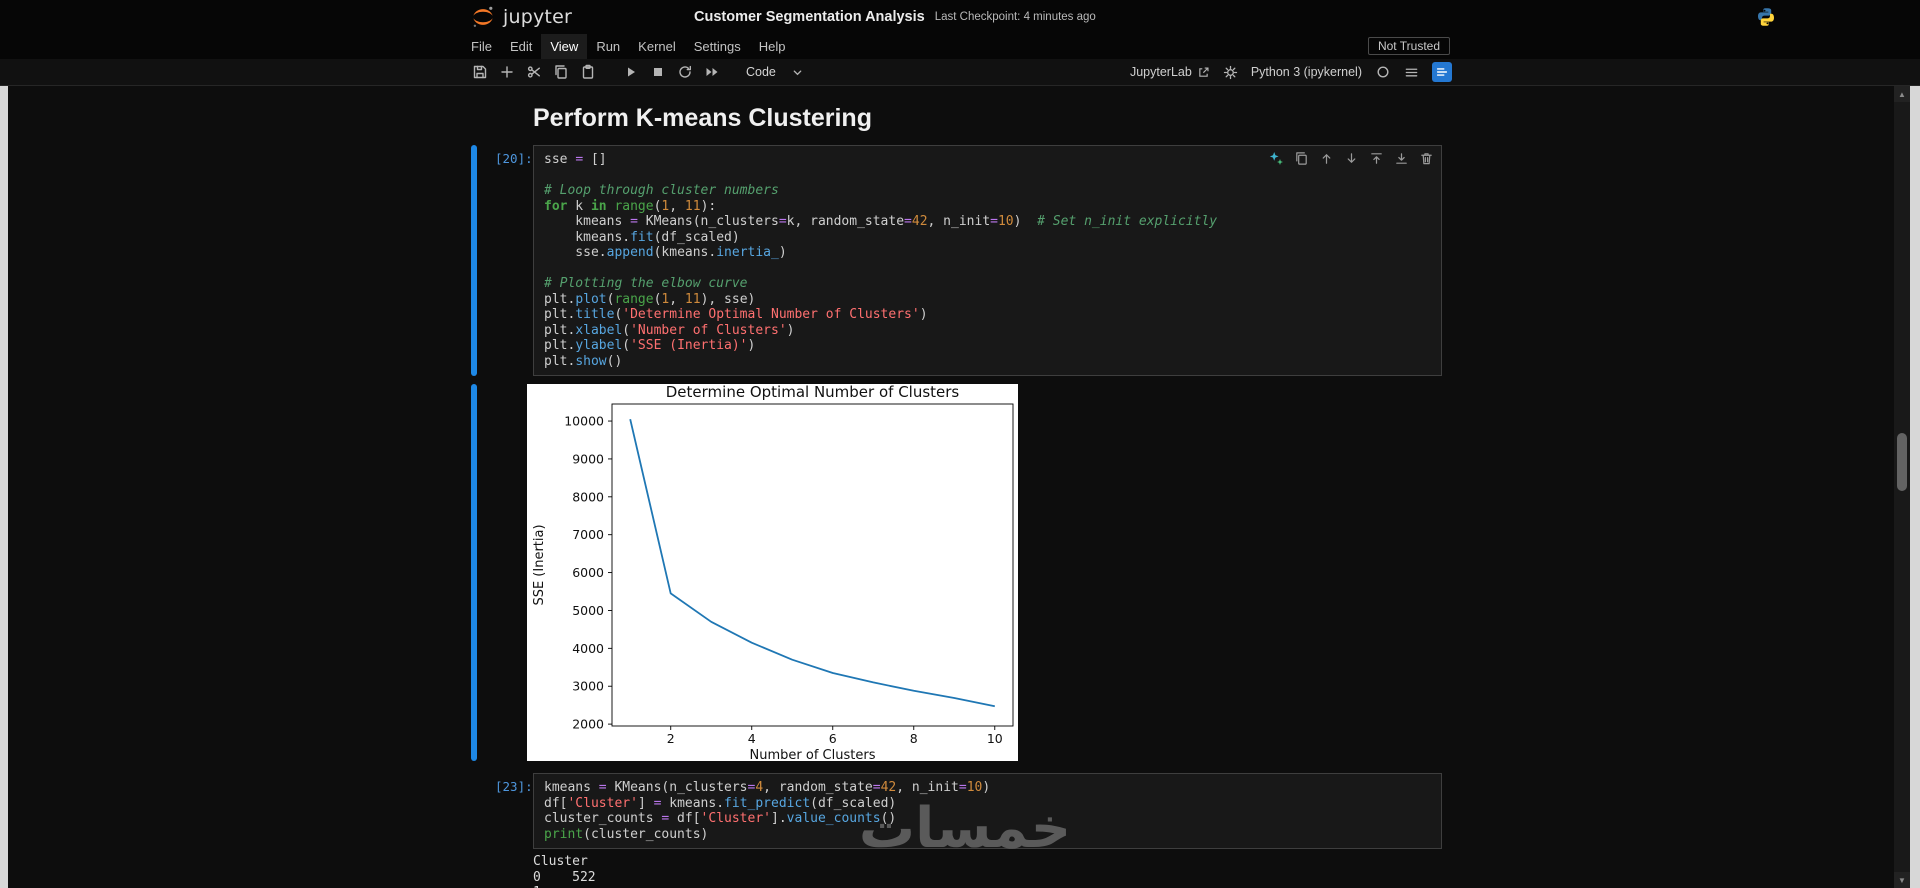 This screenshot has height=888, width=1920. I want to click on markdown-heading: Perform K-means Clustering, so click(987, 118).